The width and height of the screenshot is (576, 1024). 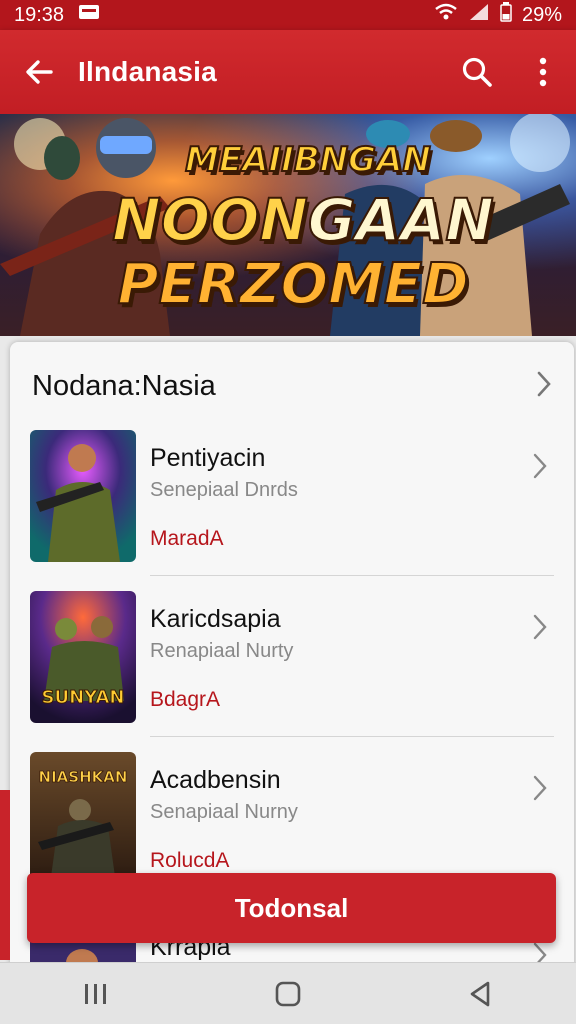 I want to click on more-options-button, so click(x=543, y=72).